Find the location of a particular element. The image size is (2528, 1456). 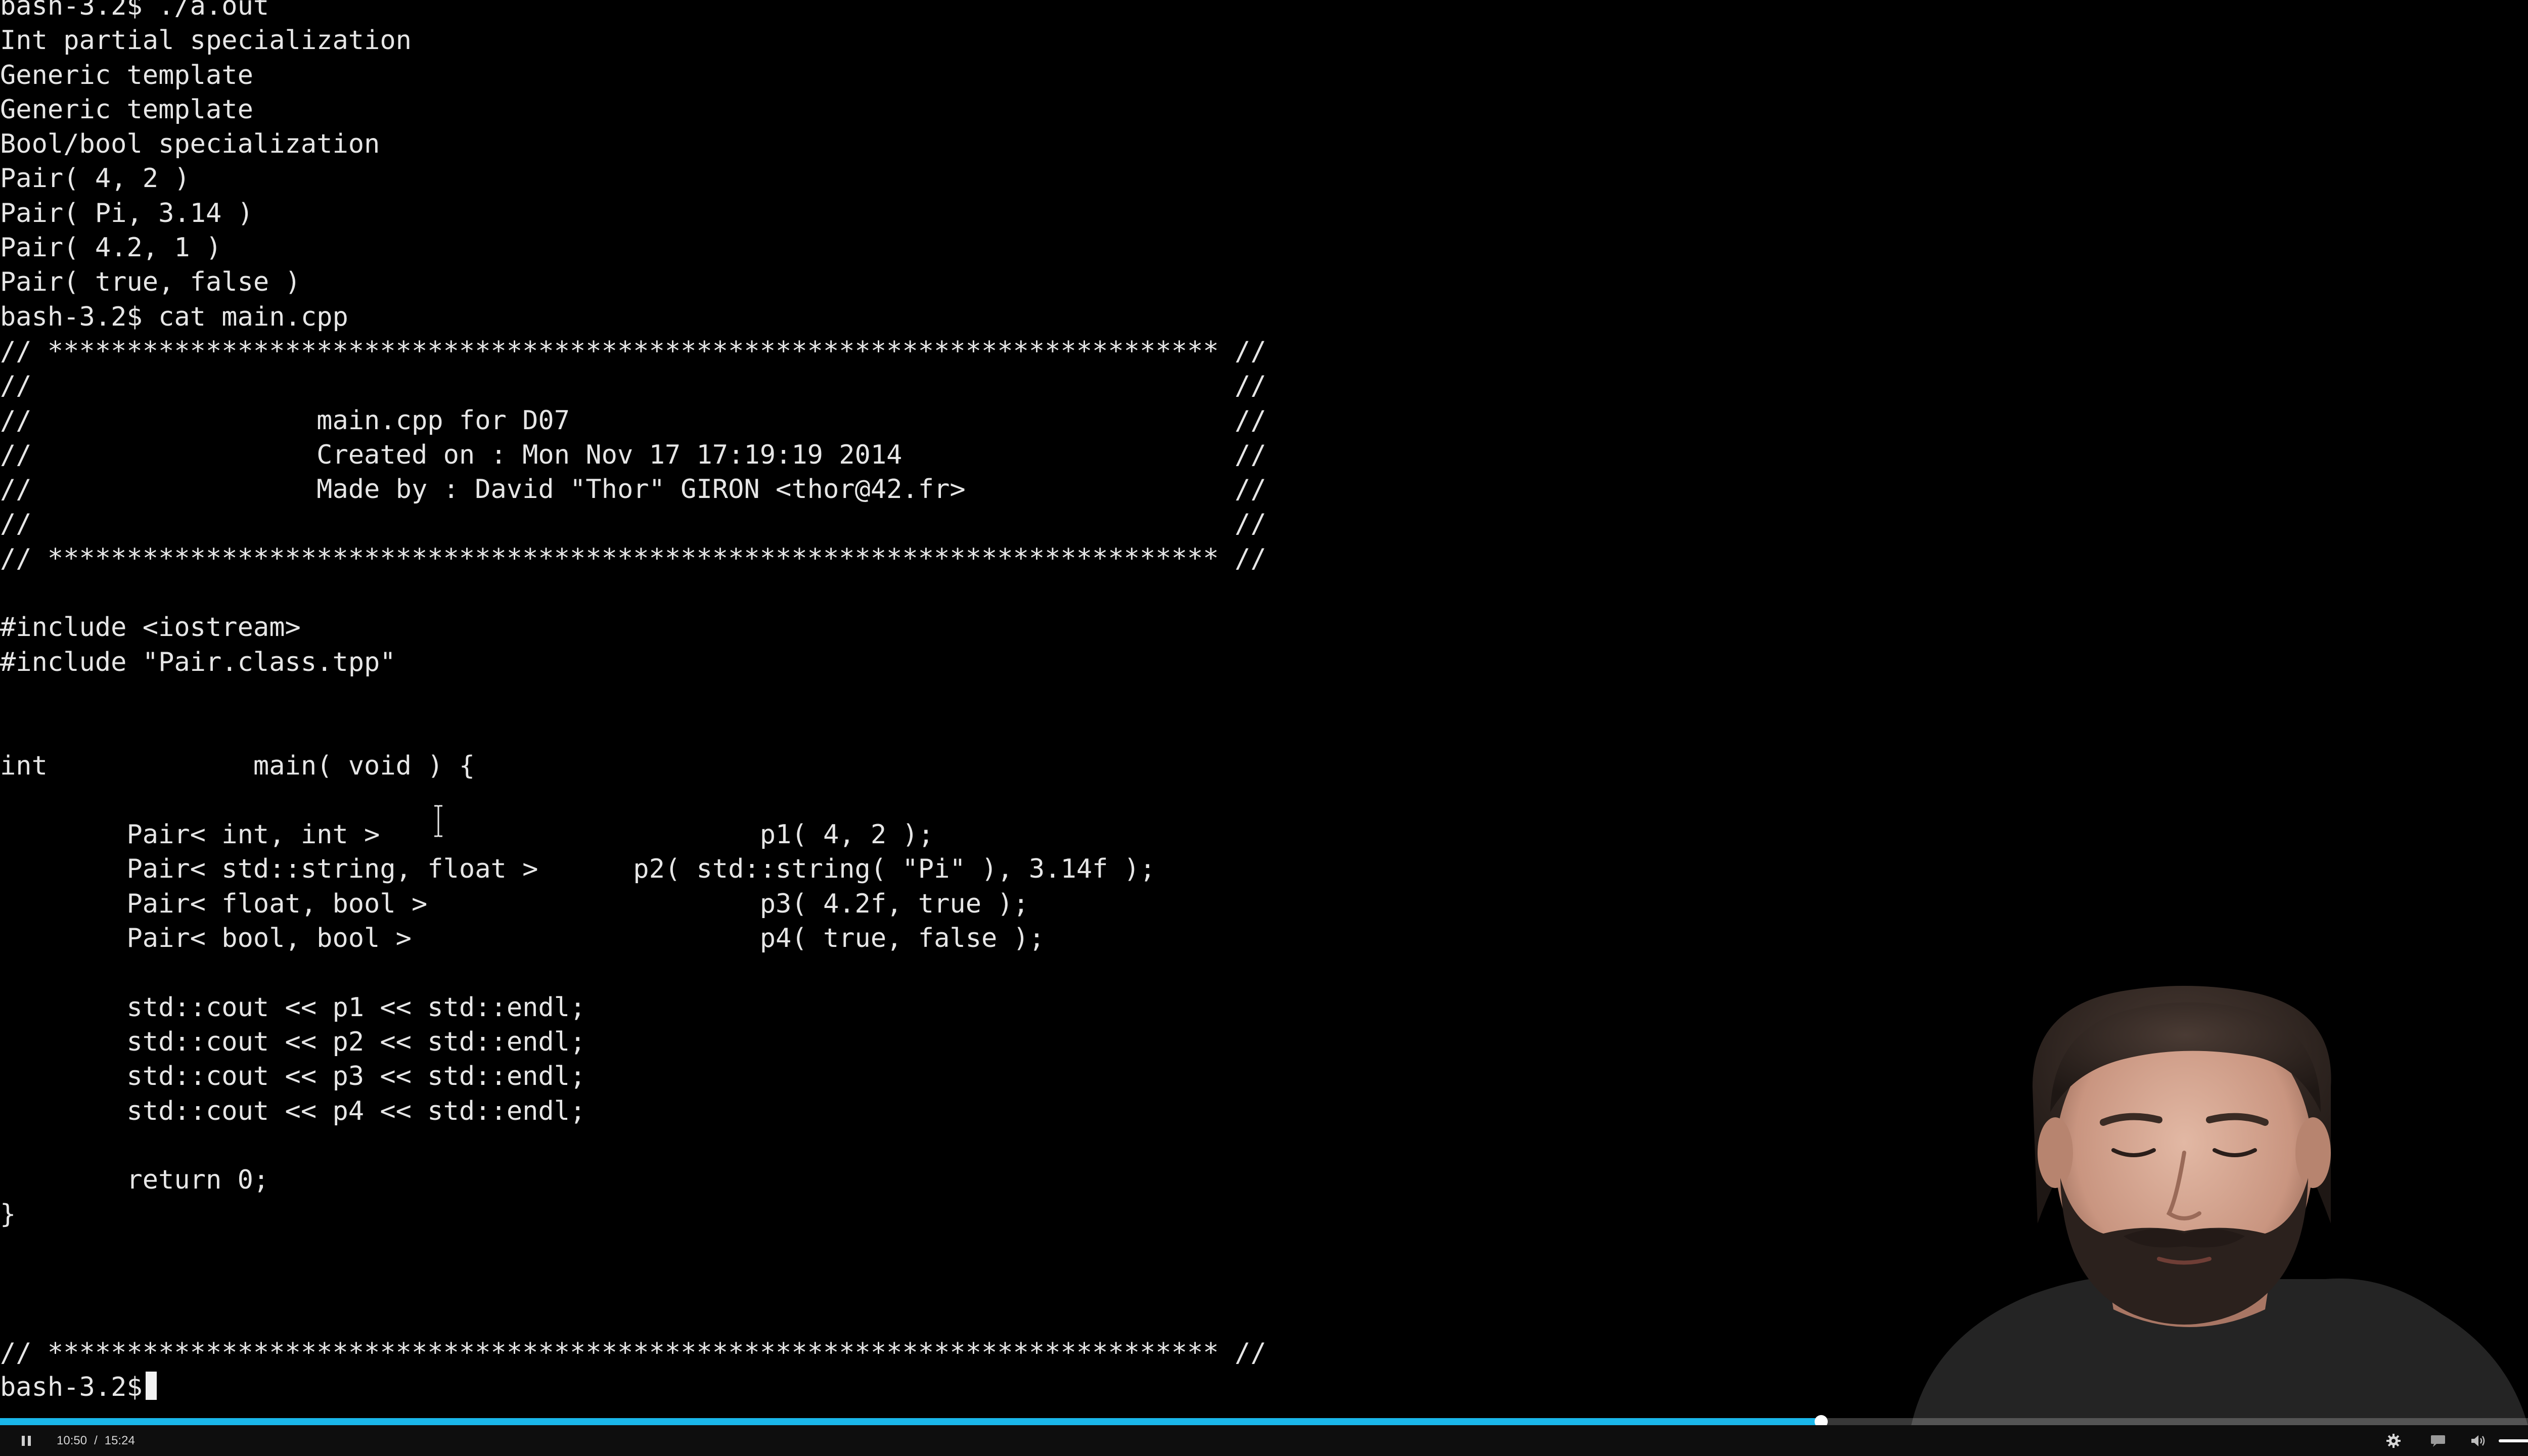

volume-slider is located at coordinates (2514, 1440).